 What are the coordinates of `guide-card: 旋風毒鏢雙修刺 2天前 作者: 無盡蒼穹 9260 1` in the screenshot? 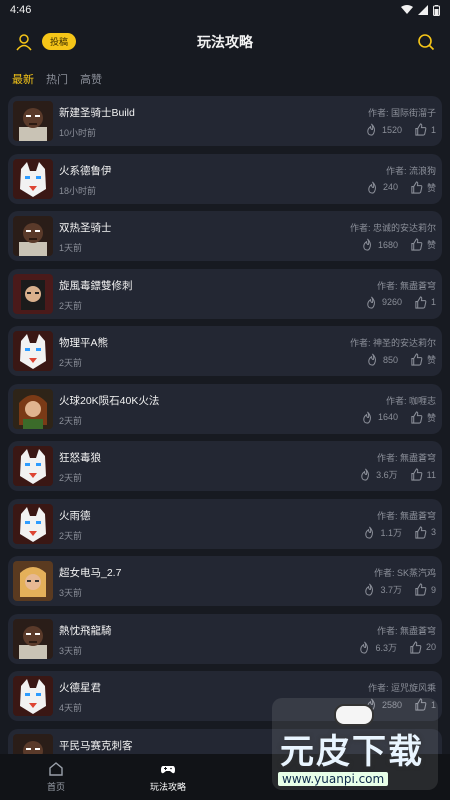 It's located at (225, 293).